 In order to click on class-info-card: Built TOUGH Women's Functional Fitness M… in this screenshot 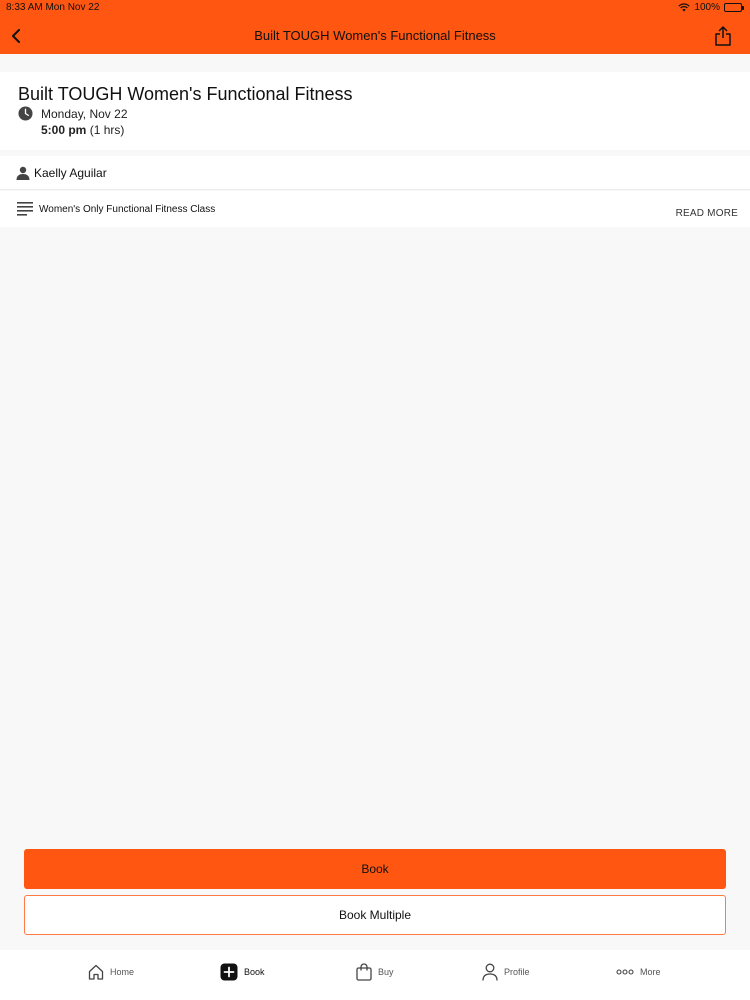, I will do `click(375, 111)`.